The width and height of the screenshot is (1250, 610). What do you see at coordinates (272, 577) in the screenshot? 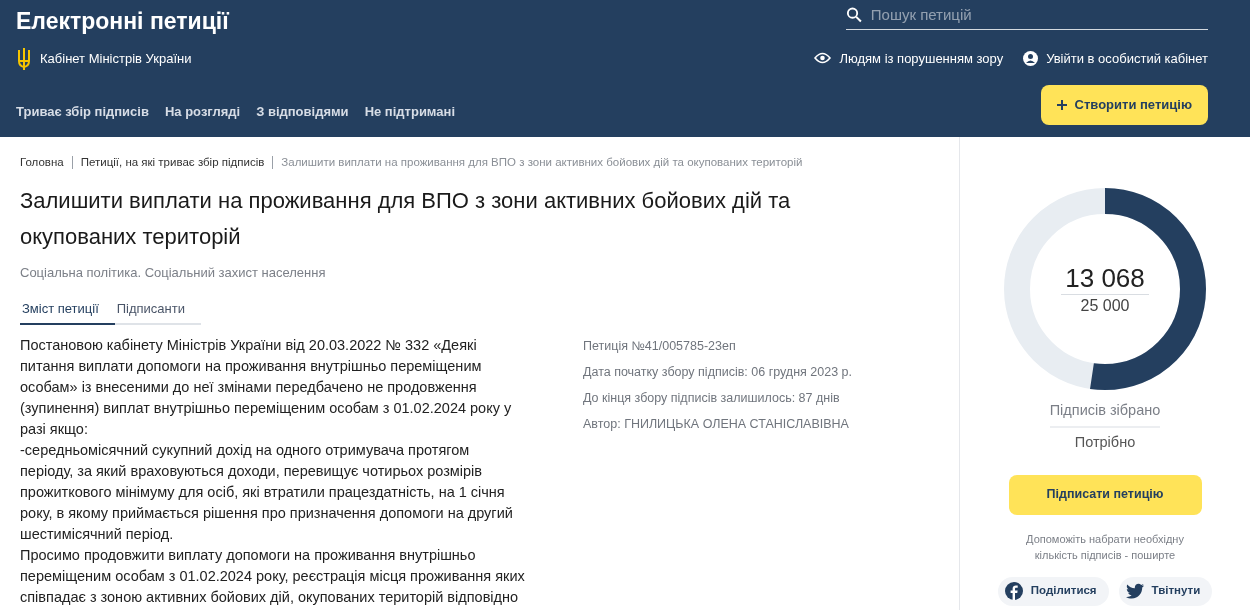
I see `petition-paragraph: Просимо продовжити виплату допомоги на проживання внутрішньо переміщеним особам з 01.02.2024 року, реєстрація місця проживання яких співпадає з зоною активних бойових дій, окупованих територій відповідно` at bounding box center [272, 577].